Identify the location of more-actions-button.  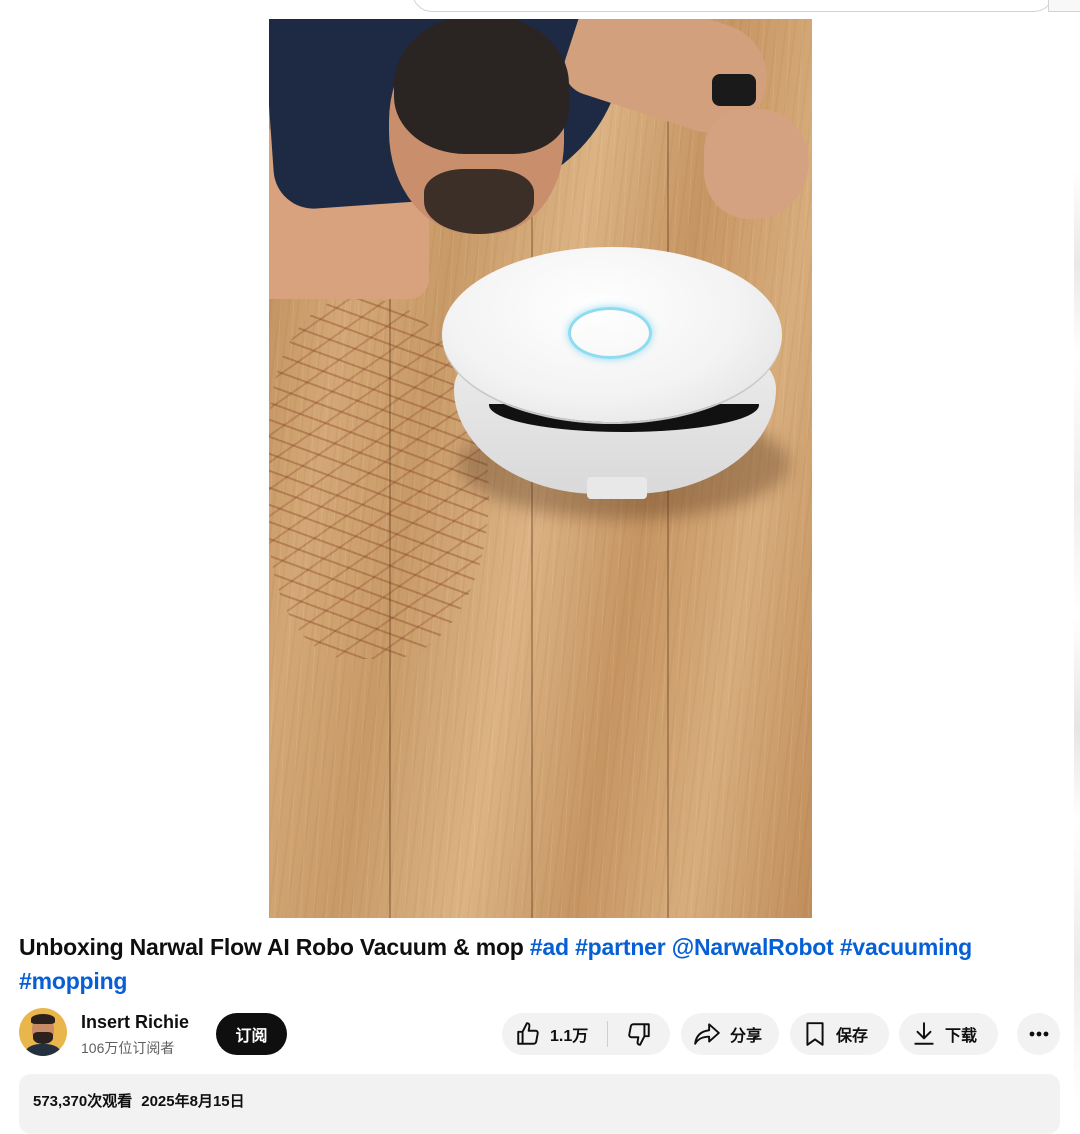
(1038, 1034).